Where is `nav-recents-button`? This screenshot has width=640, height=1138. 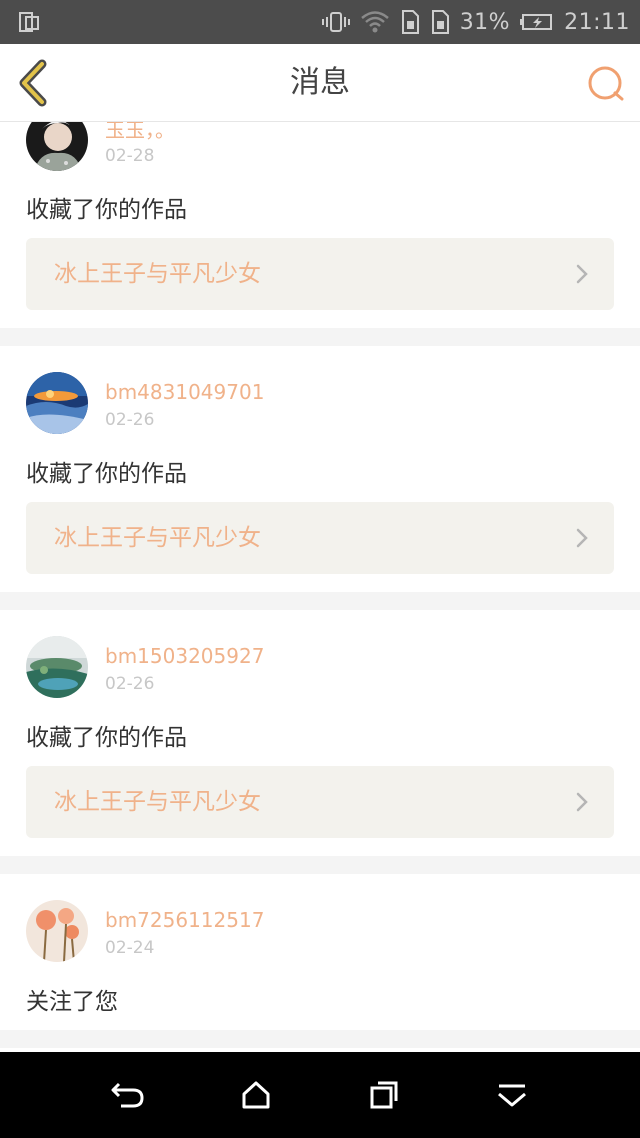
nav-recents-button is located at coordinates (384, 1095).